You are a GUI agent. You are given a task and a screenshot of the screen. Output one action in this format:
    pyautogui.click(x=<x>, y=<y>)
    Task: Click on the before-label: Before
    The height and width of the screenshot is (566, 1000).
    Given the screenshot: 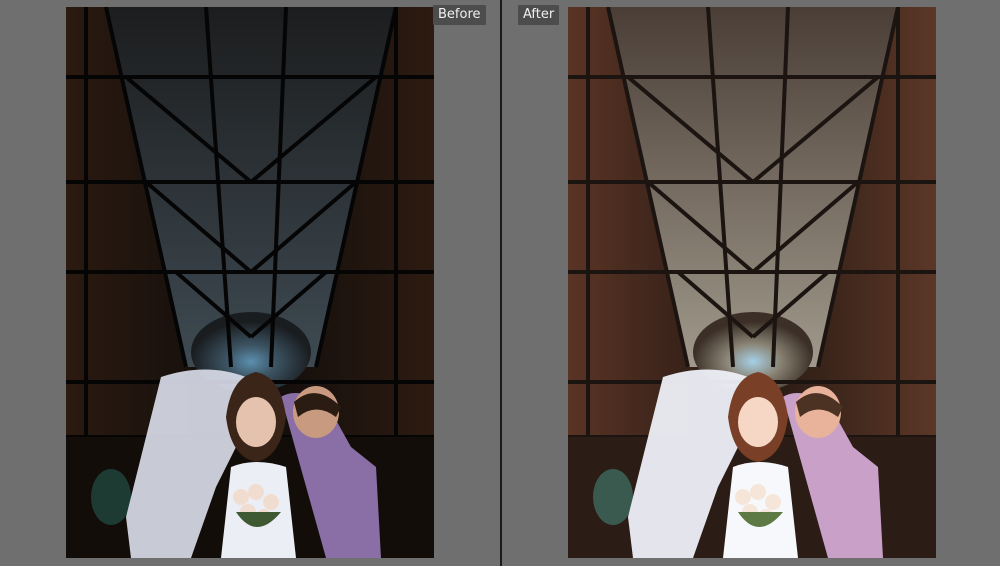 What is the action you would take?
    pyautogui.click(x=459, y=15)
    